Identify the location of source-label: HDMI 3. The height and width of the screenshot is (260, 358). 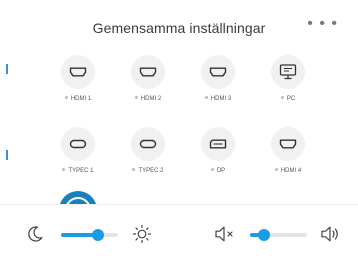
(218, 98).